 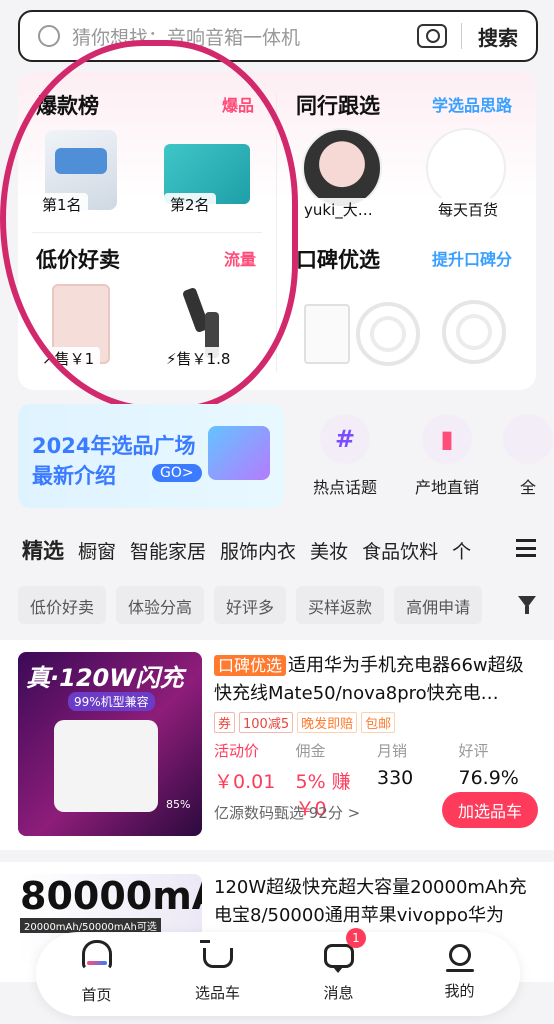 I want to click on shortcut-hot-topics: # 热点话题, so click(x=345, y=459).